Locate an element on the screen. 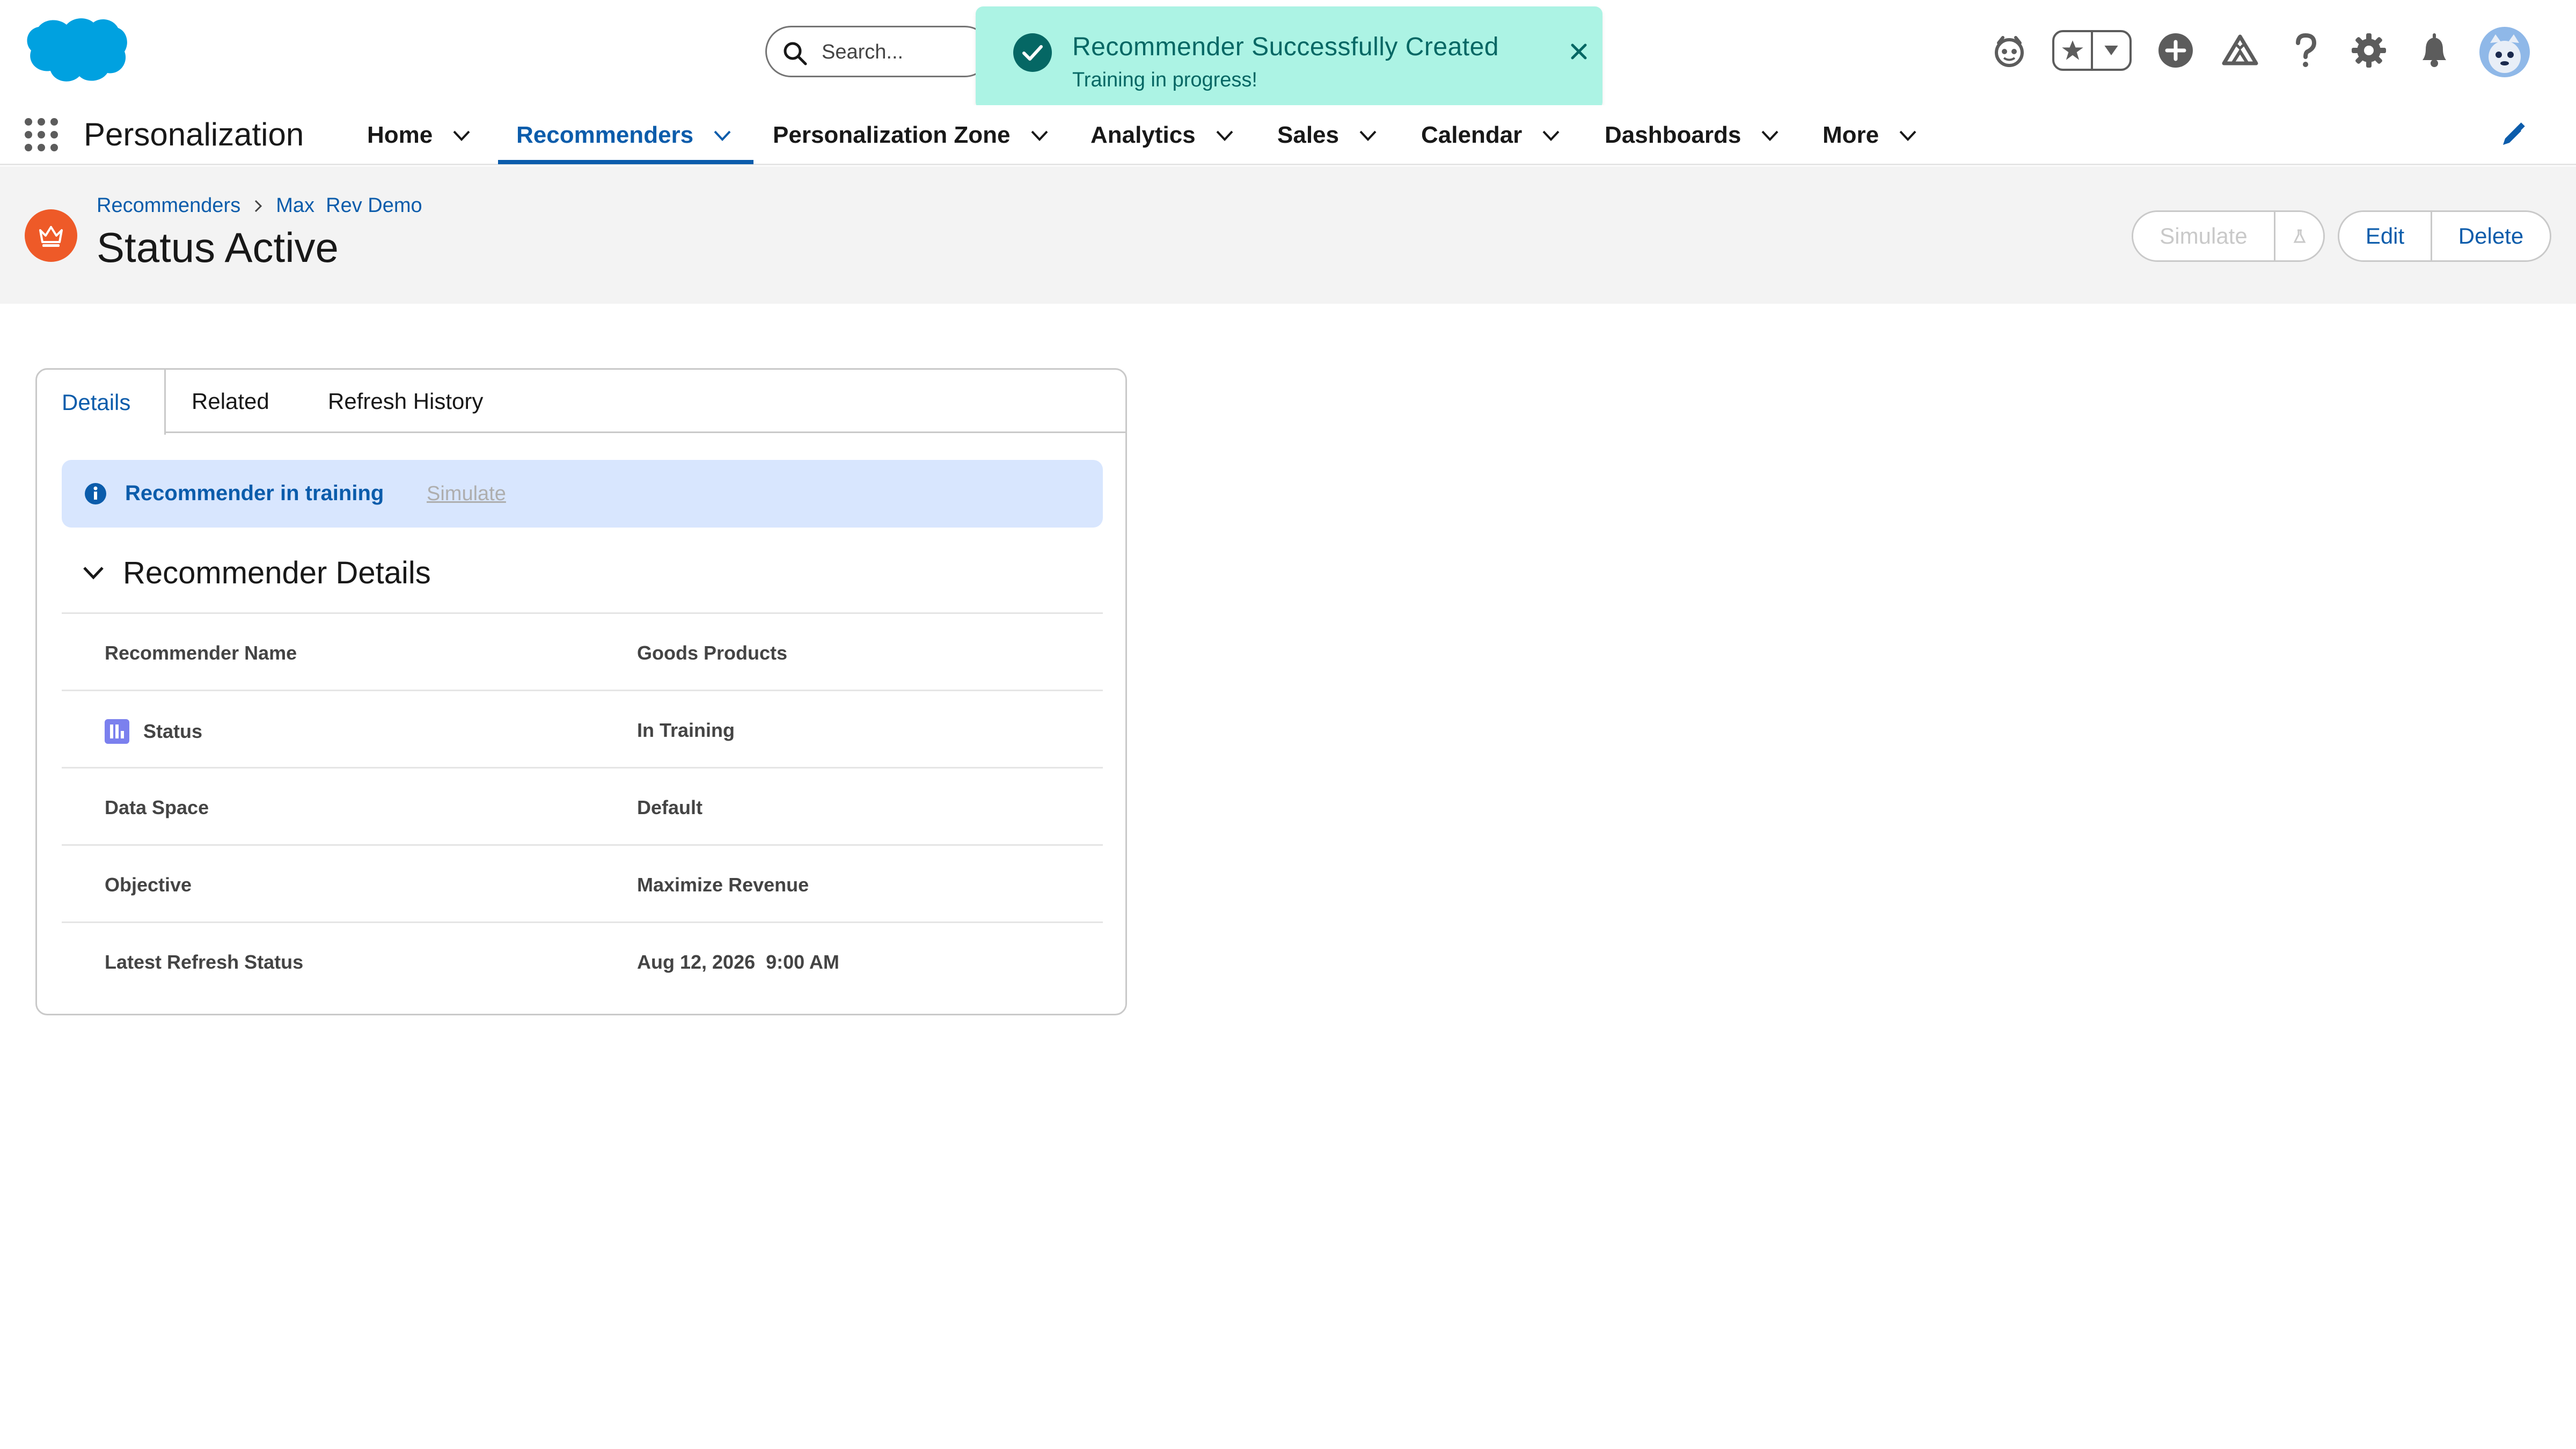 The image size is (2576, 1449). nav-item-calendar: Calendar is located at coordinates (1491, 135).